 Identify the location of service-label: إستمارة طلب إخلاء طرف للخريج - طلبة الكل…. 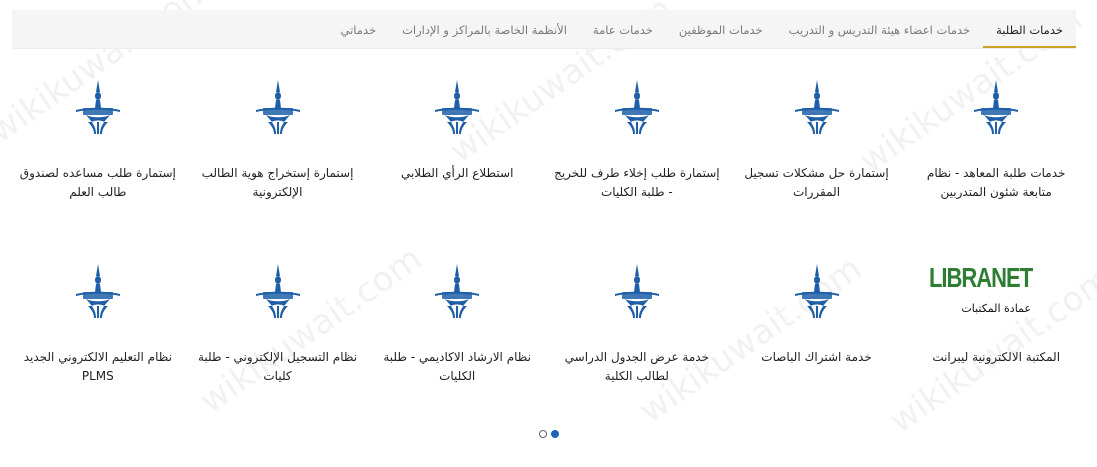
(637, 182).